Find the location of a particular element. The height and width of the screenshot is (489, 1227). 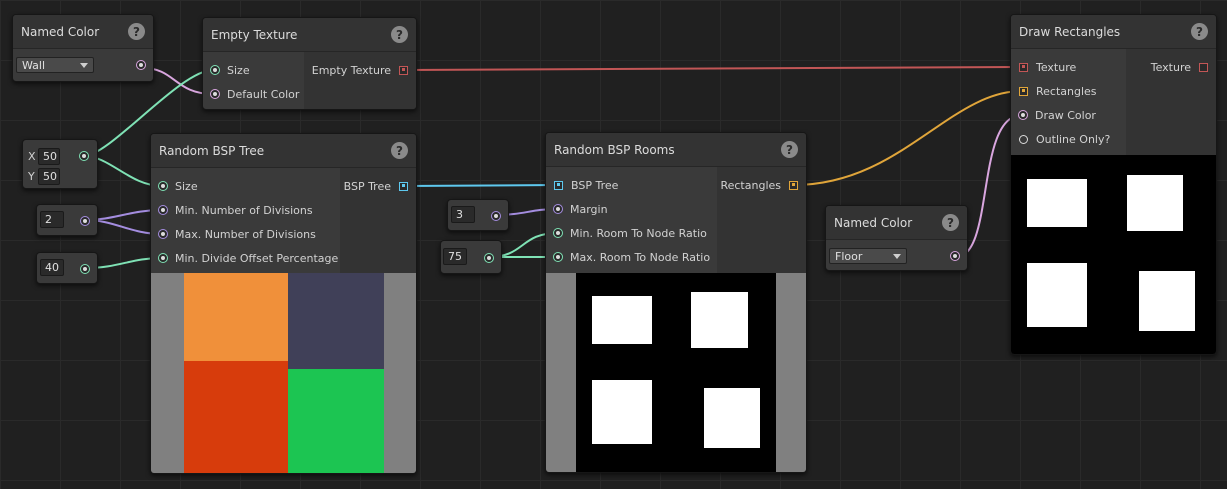

port-label-outline-only: Outline Only? is located at coordinates (1073, 139).